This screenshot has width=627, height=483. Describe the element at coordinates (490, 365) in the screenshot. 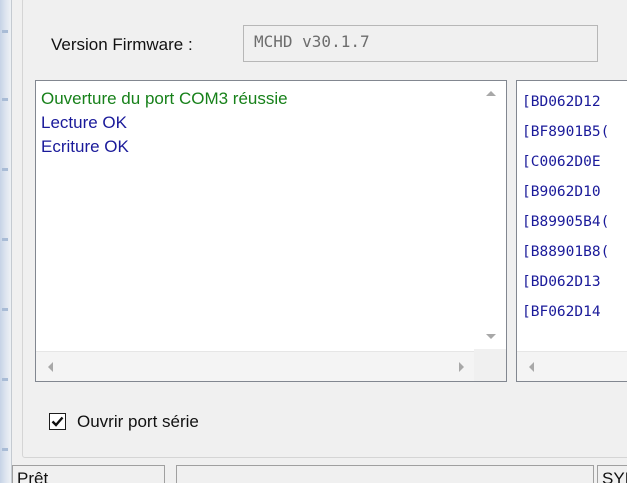

I see `scrollbar-corner` at that location.